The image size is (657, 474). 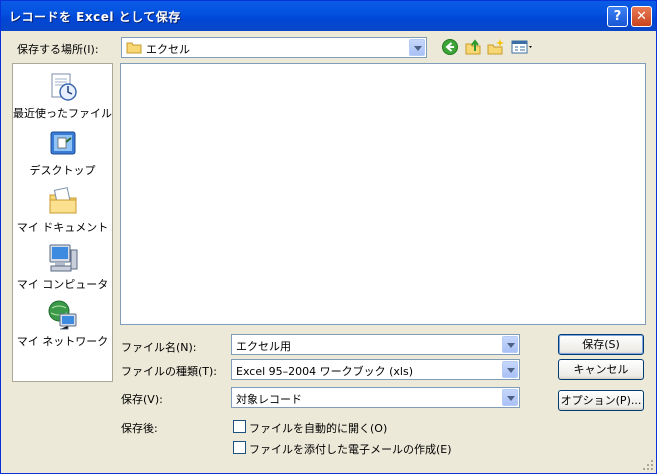 I want to click on save-in-dropdown: エクセル, so click(x=274, y=47).